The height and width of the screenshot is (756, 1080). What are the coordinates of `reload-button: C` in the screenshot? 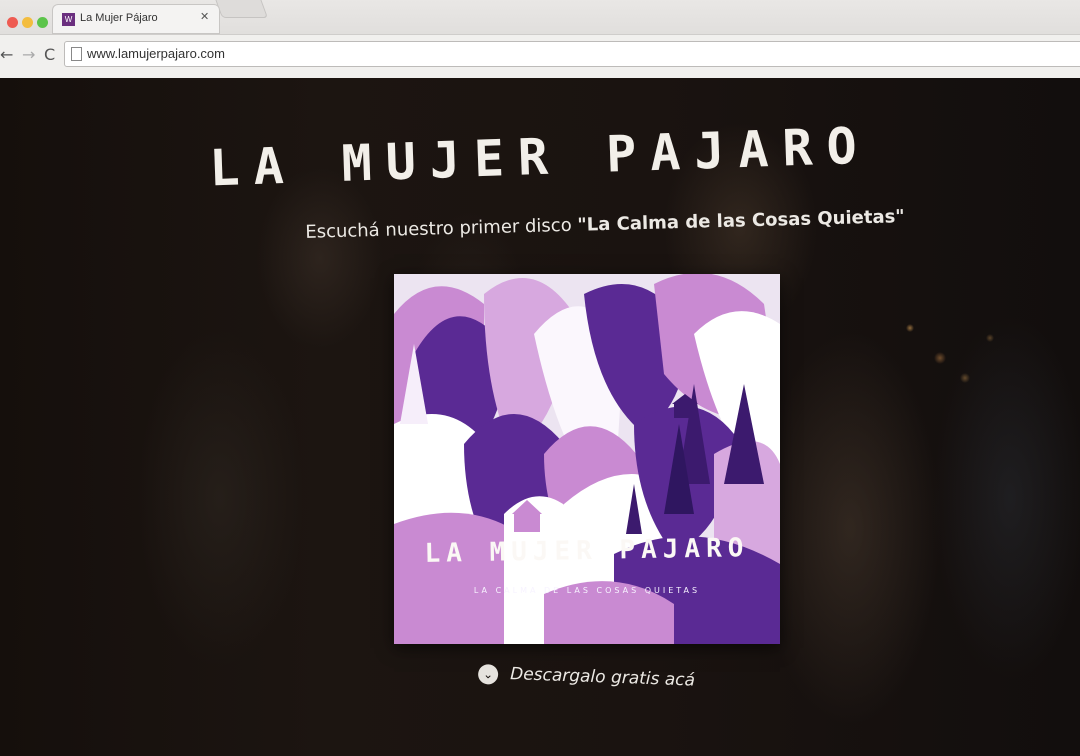 It's located at (49, 54).